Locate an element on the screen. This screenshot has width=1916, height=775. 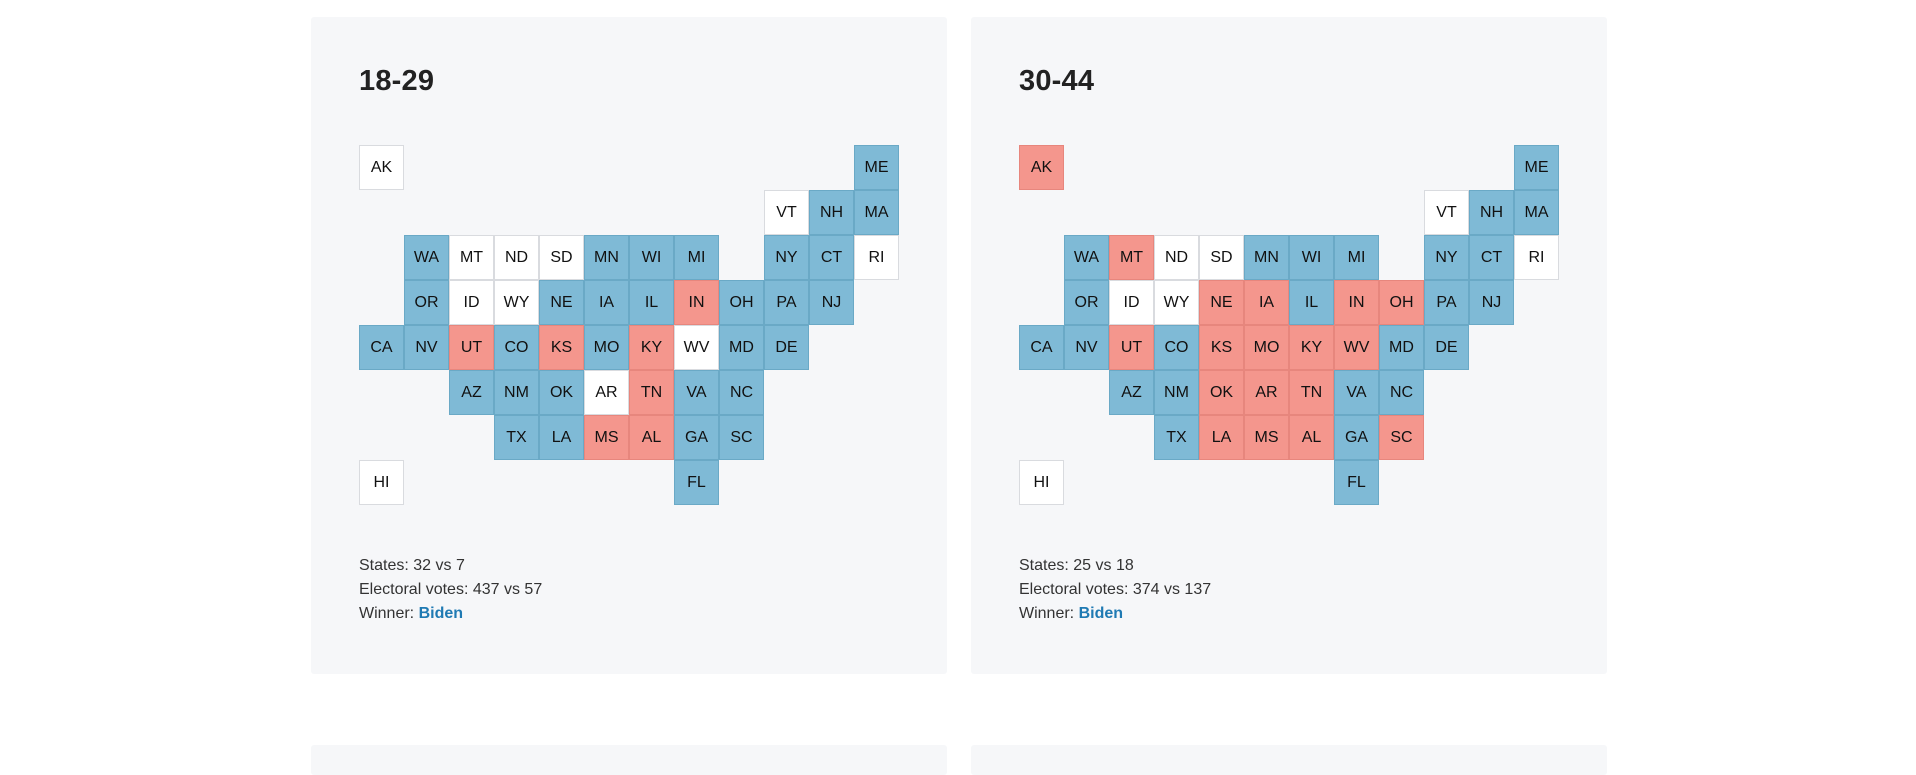
electoral-label: Electoral votes: is located at coordinates (414, 589).